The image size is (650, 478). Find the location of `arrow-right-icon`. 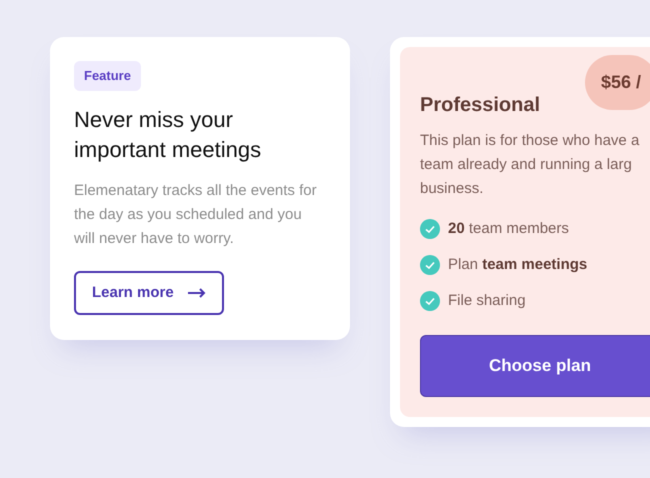

arrow-right-icon is located at coordinates (197, 293).